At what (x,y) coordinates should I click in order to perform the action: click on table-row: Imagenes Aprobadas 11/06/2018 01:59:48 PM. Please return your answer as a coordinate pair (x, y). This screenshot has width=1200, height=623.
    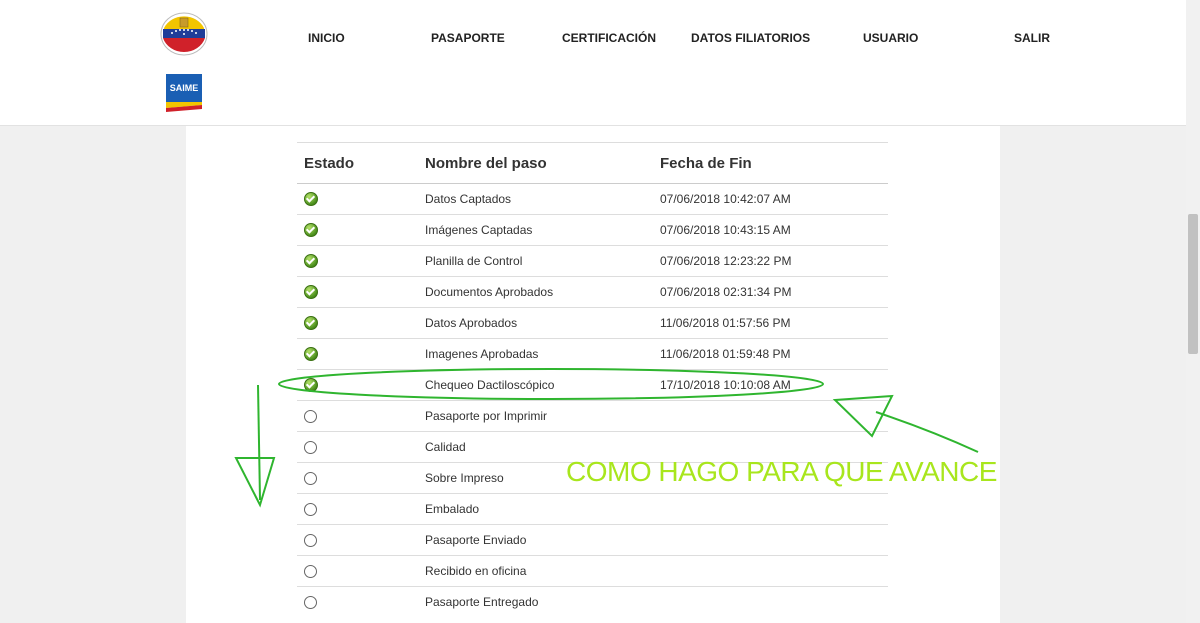
    Looking at the image, I should click on (592, 354).